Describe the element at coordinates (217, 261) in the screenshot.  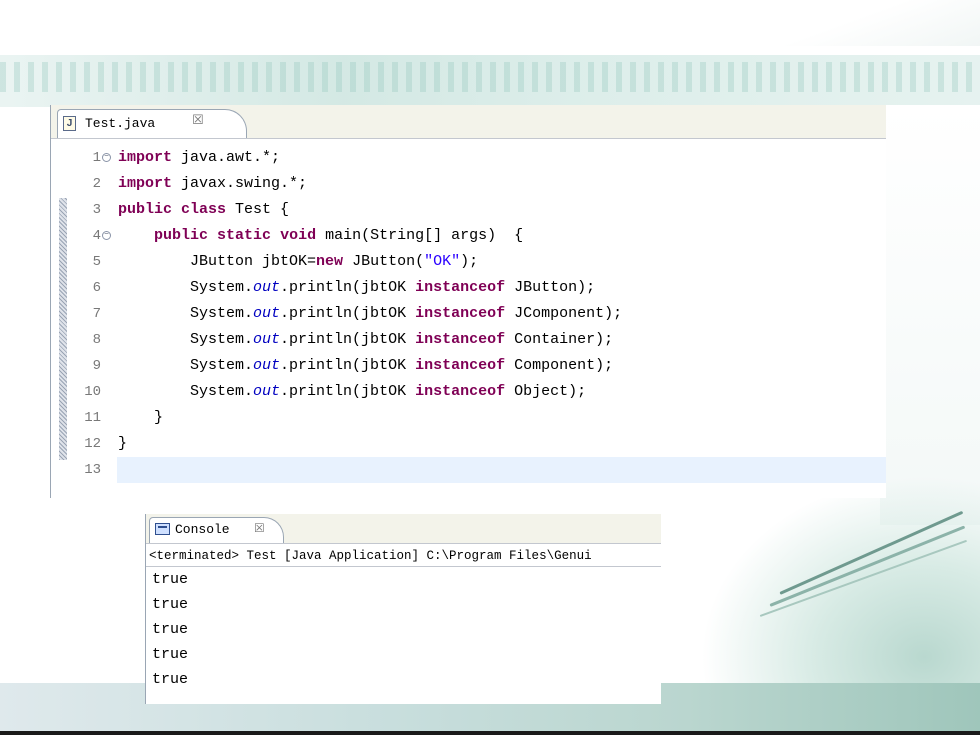
I see `code-token: JButton jbtOK=` at that location.